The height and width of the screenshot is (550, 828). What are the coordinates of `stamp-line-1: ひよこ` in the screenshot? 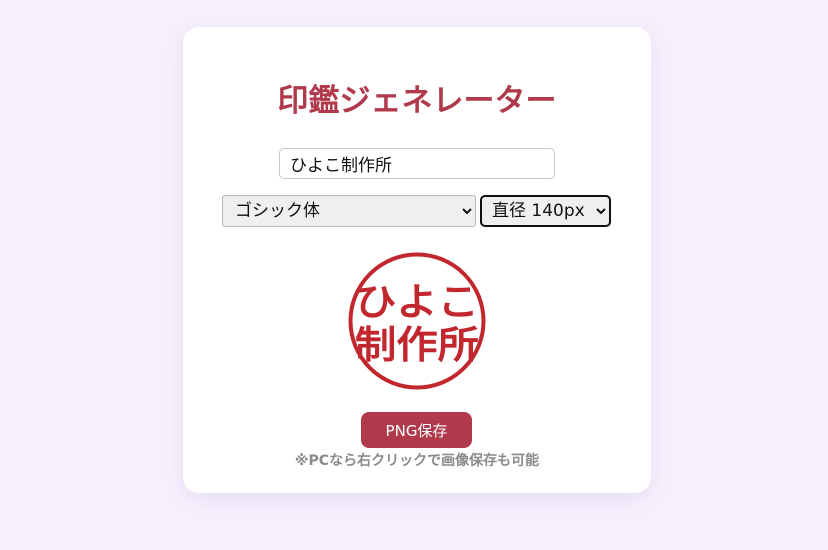 It's located at (417, 302).